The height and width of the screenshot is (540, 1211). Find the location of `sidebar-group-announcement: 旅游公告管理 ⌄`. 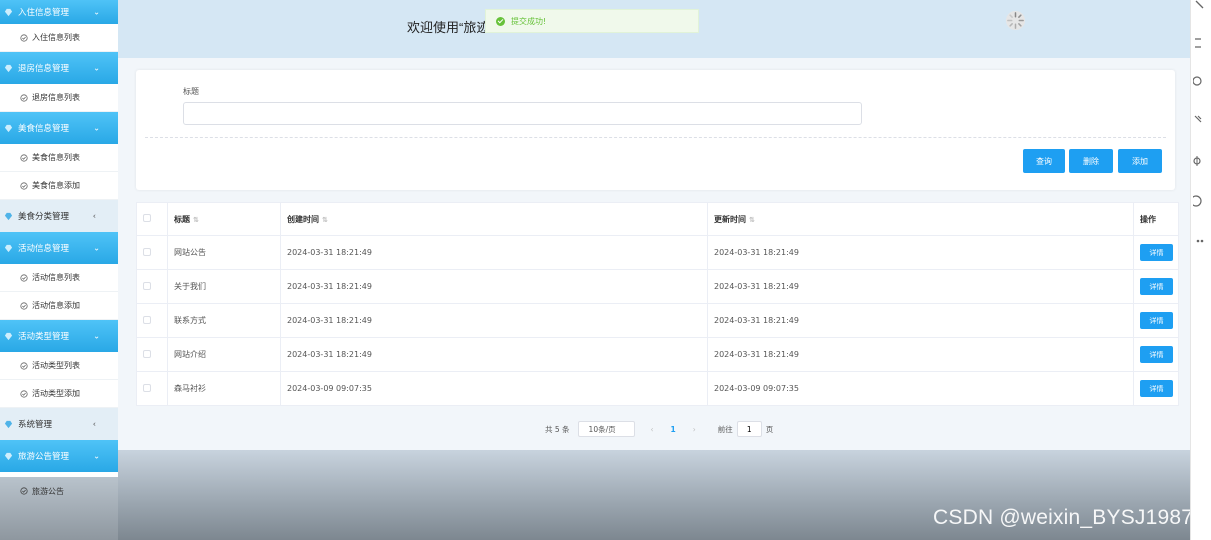

sidebar-group-announcement: 旅游公告管理 ⌄ is located at coordinates (59, 456).